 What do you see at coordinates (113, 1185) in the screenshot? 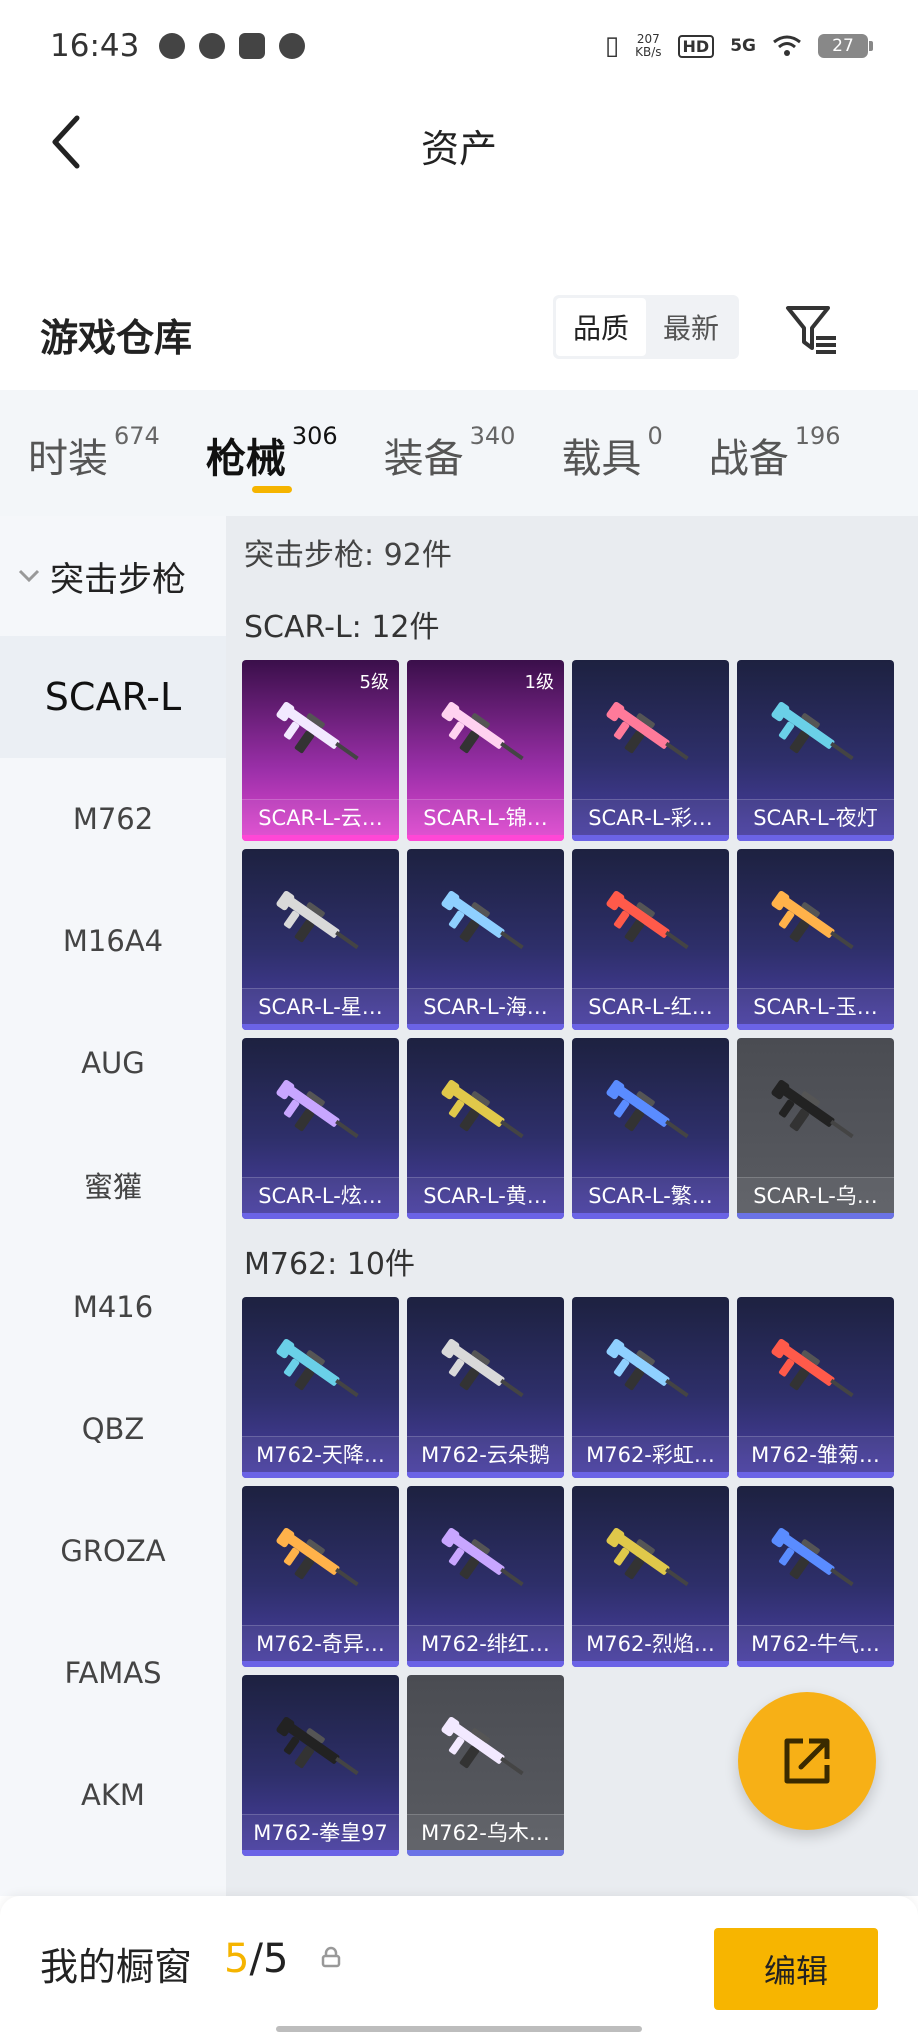
I see `nav-item-honey-badger: 蜜獾` at bounding box center [113, 1185].